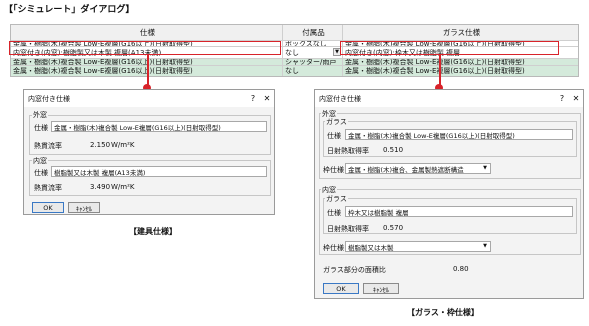 This screenshot has width=589, height=326. I want to click on group-label: 外窓, so click(40, 115).